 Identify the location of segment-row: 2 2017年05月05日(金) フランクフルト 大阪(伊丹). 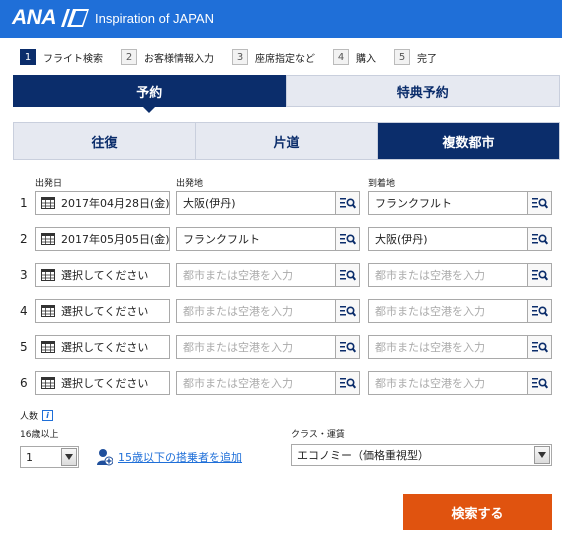
(281, 239).